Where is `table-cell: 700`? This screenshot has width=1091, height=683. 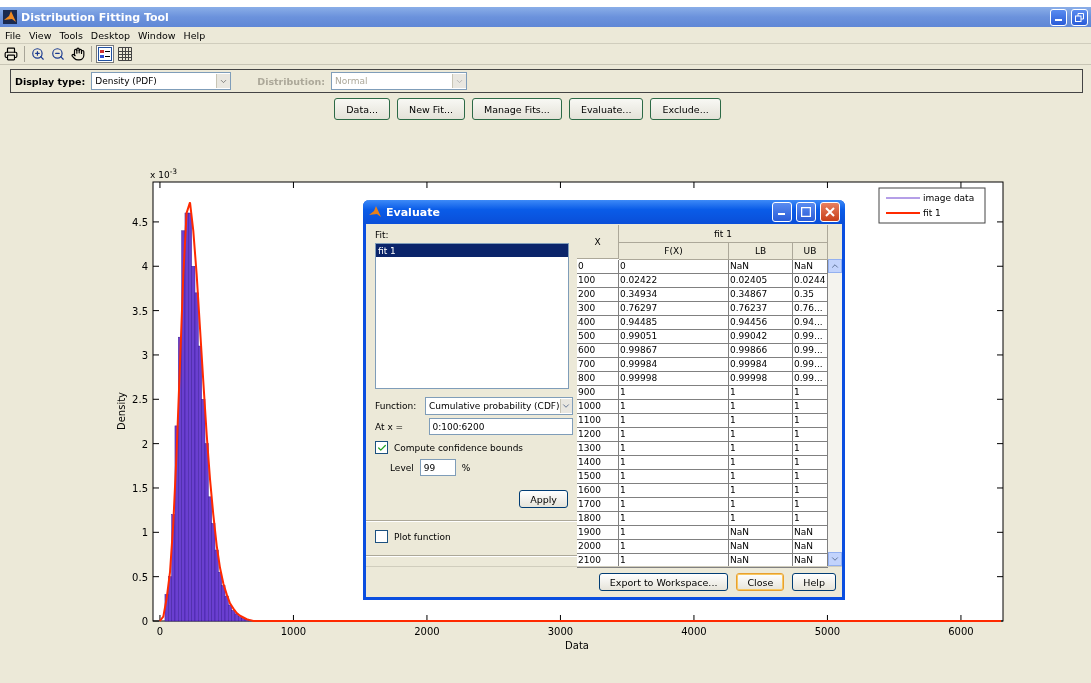 table-cell: 700 is located at coordinates (598, 365).